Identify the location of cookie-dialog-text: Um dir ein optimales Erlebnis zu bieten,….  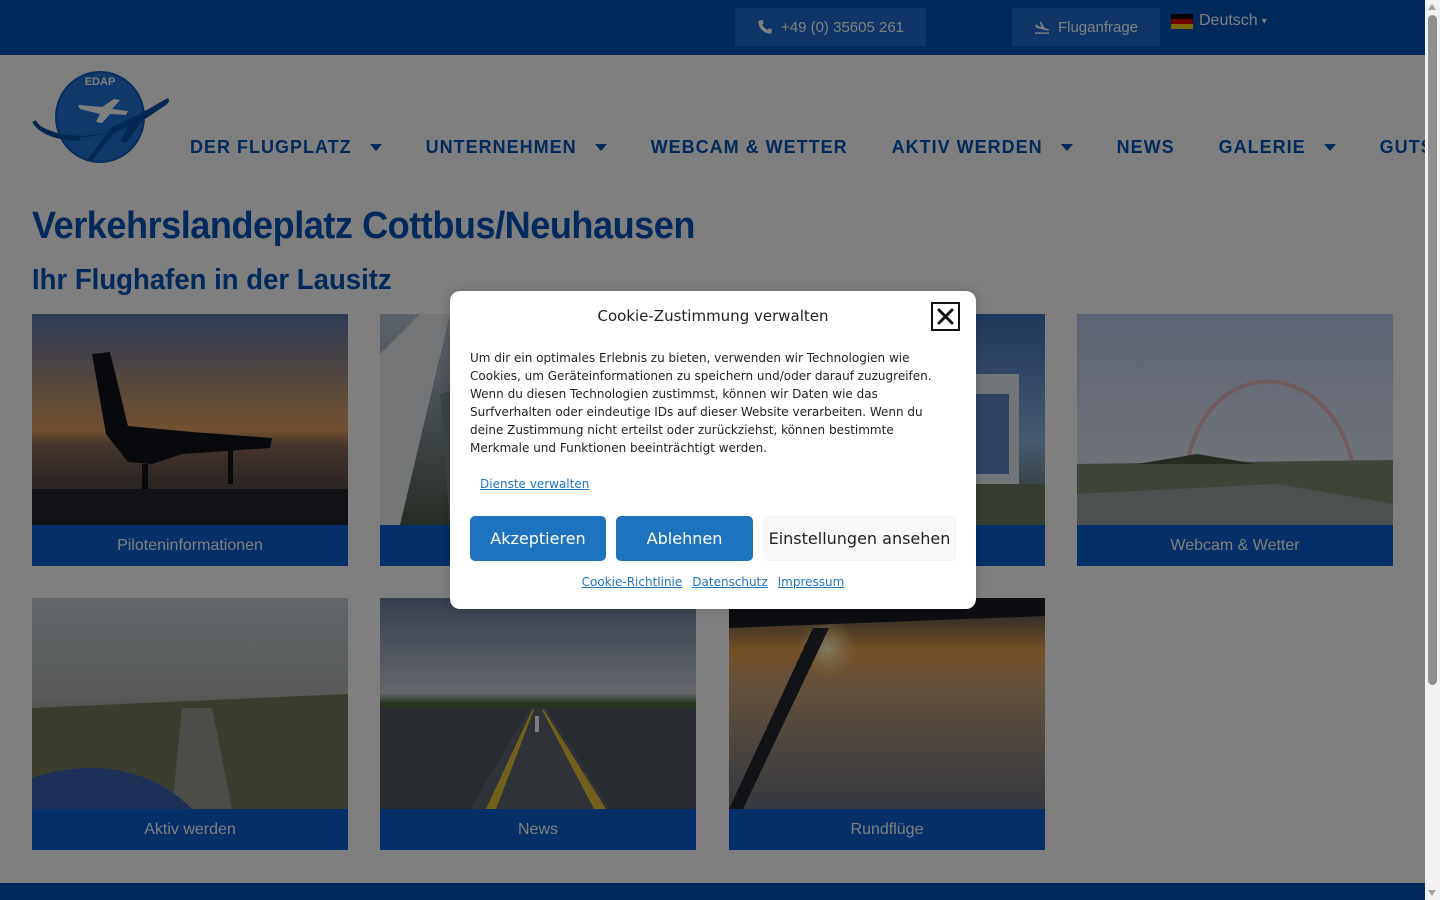
(701, 403).